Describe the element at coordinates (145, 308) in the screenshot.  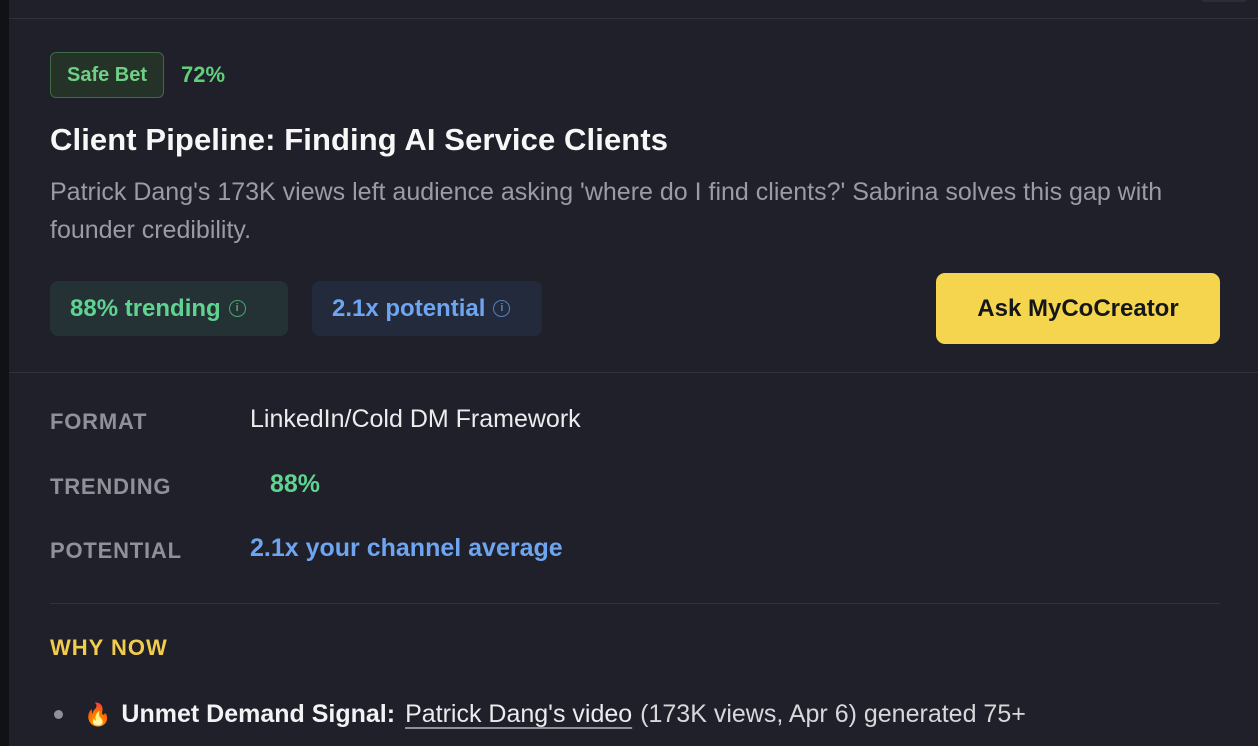
I see `trending-chip-label: 88% trending` at that location.